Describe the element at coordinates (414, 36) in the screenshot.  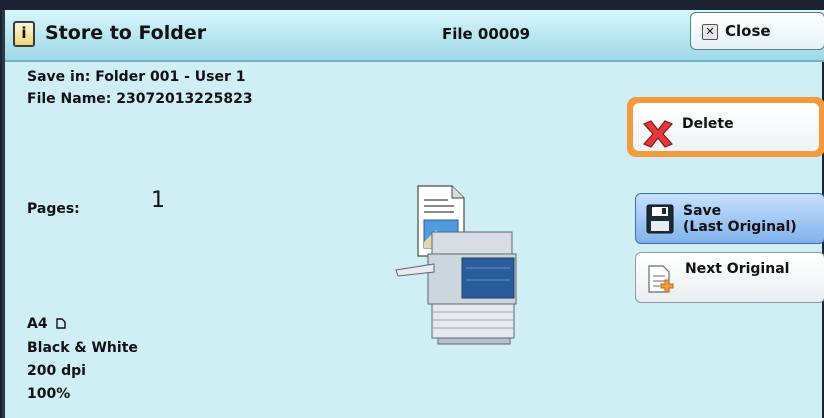
I see `title-bar: i Store to Folder File 00009 ✕ Close` at that location.